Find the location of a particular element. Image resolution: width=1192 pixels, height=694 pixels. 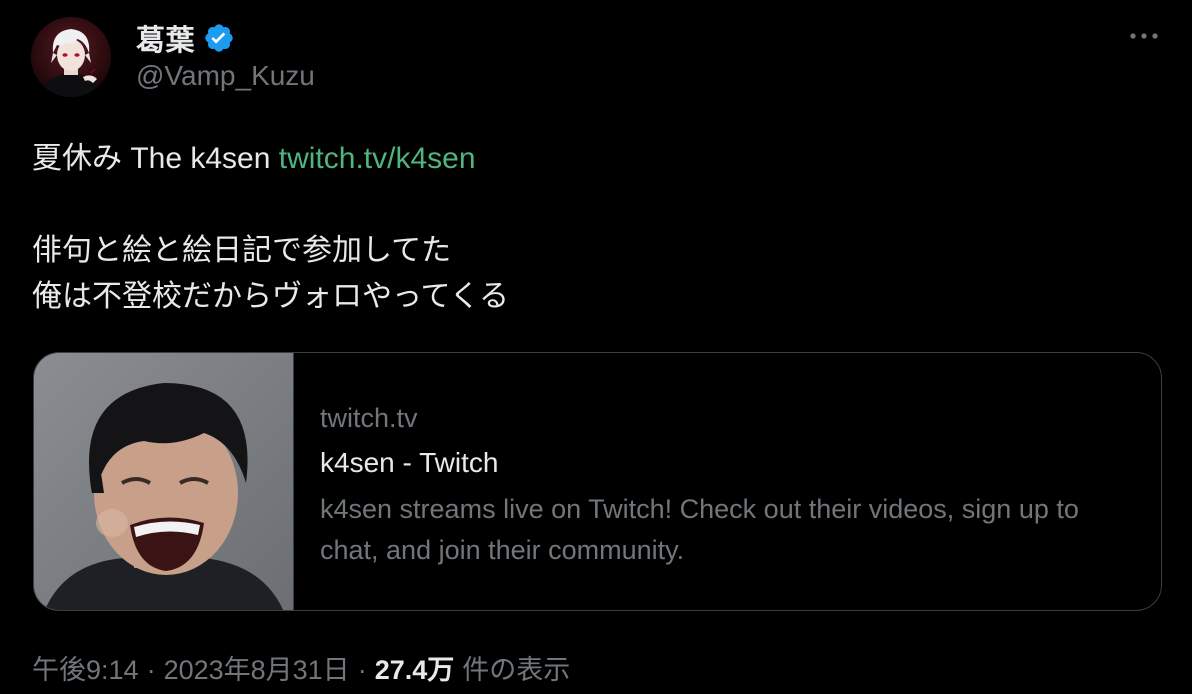

avatar-image is located at coordinates (71, 57).